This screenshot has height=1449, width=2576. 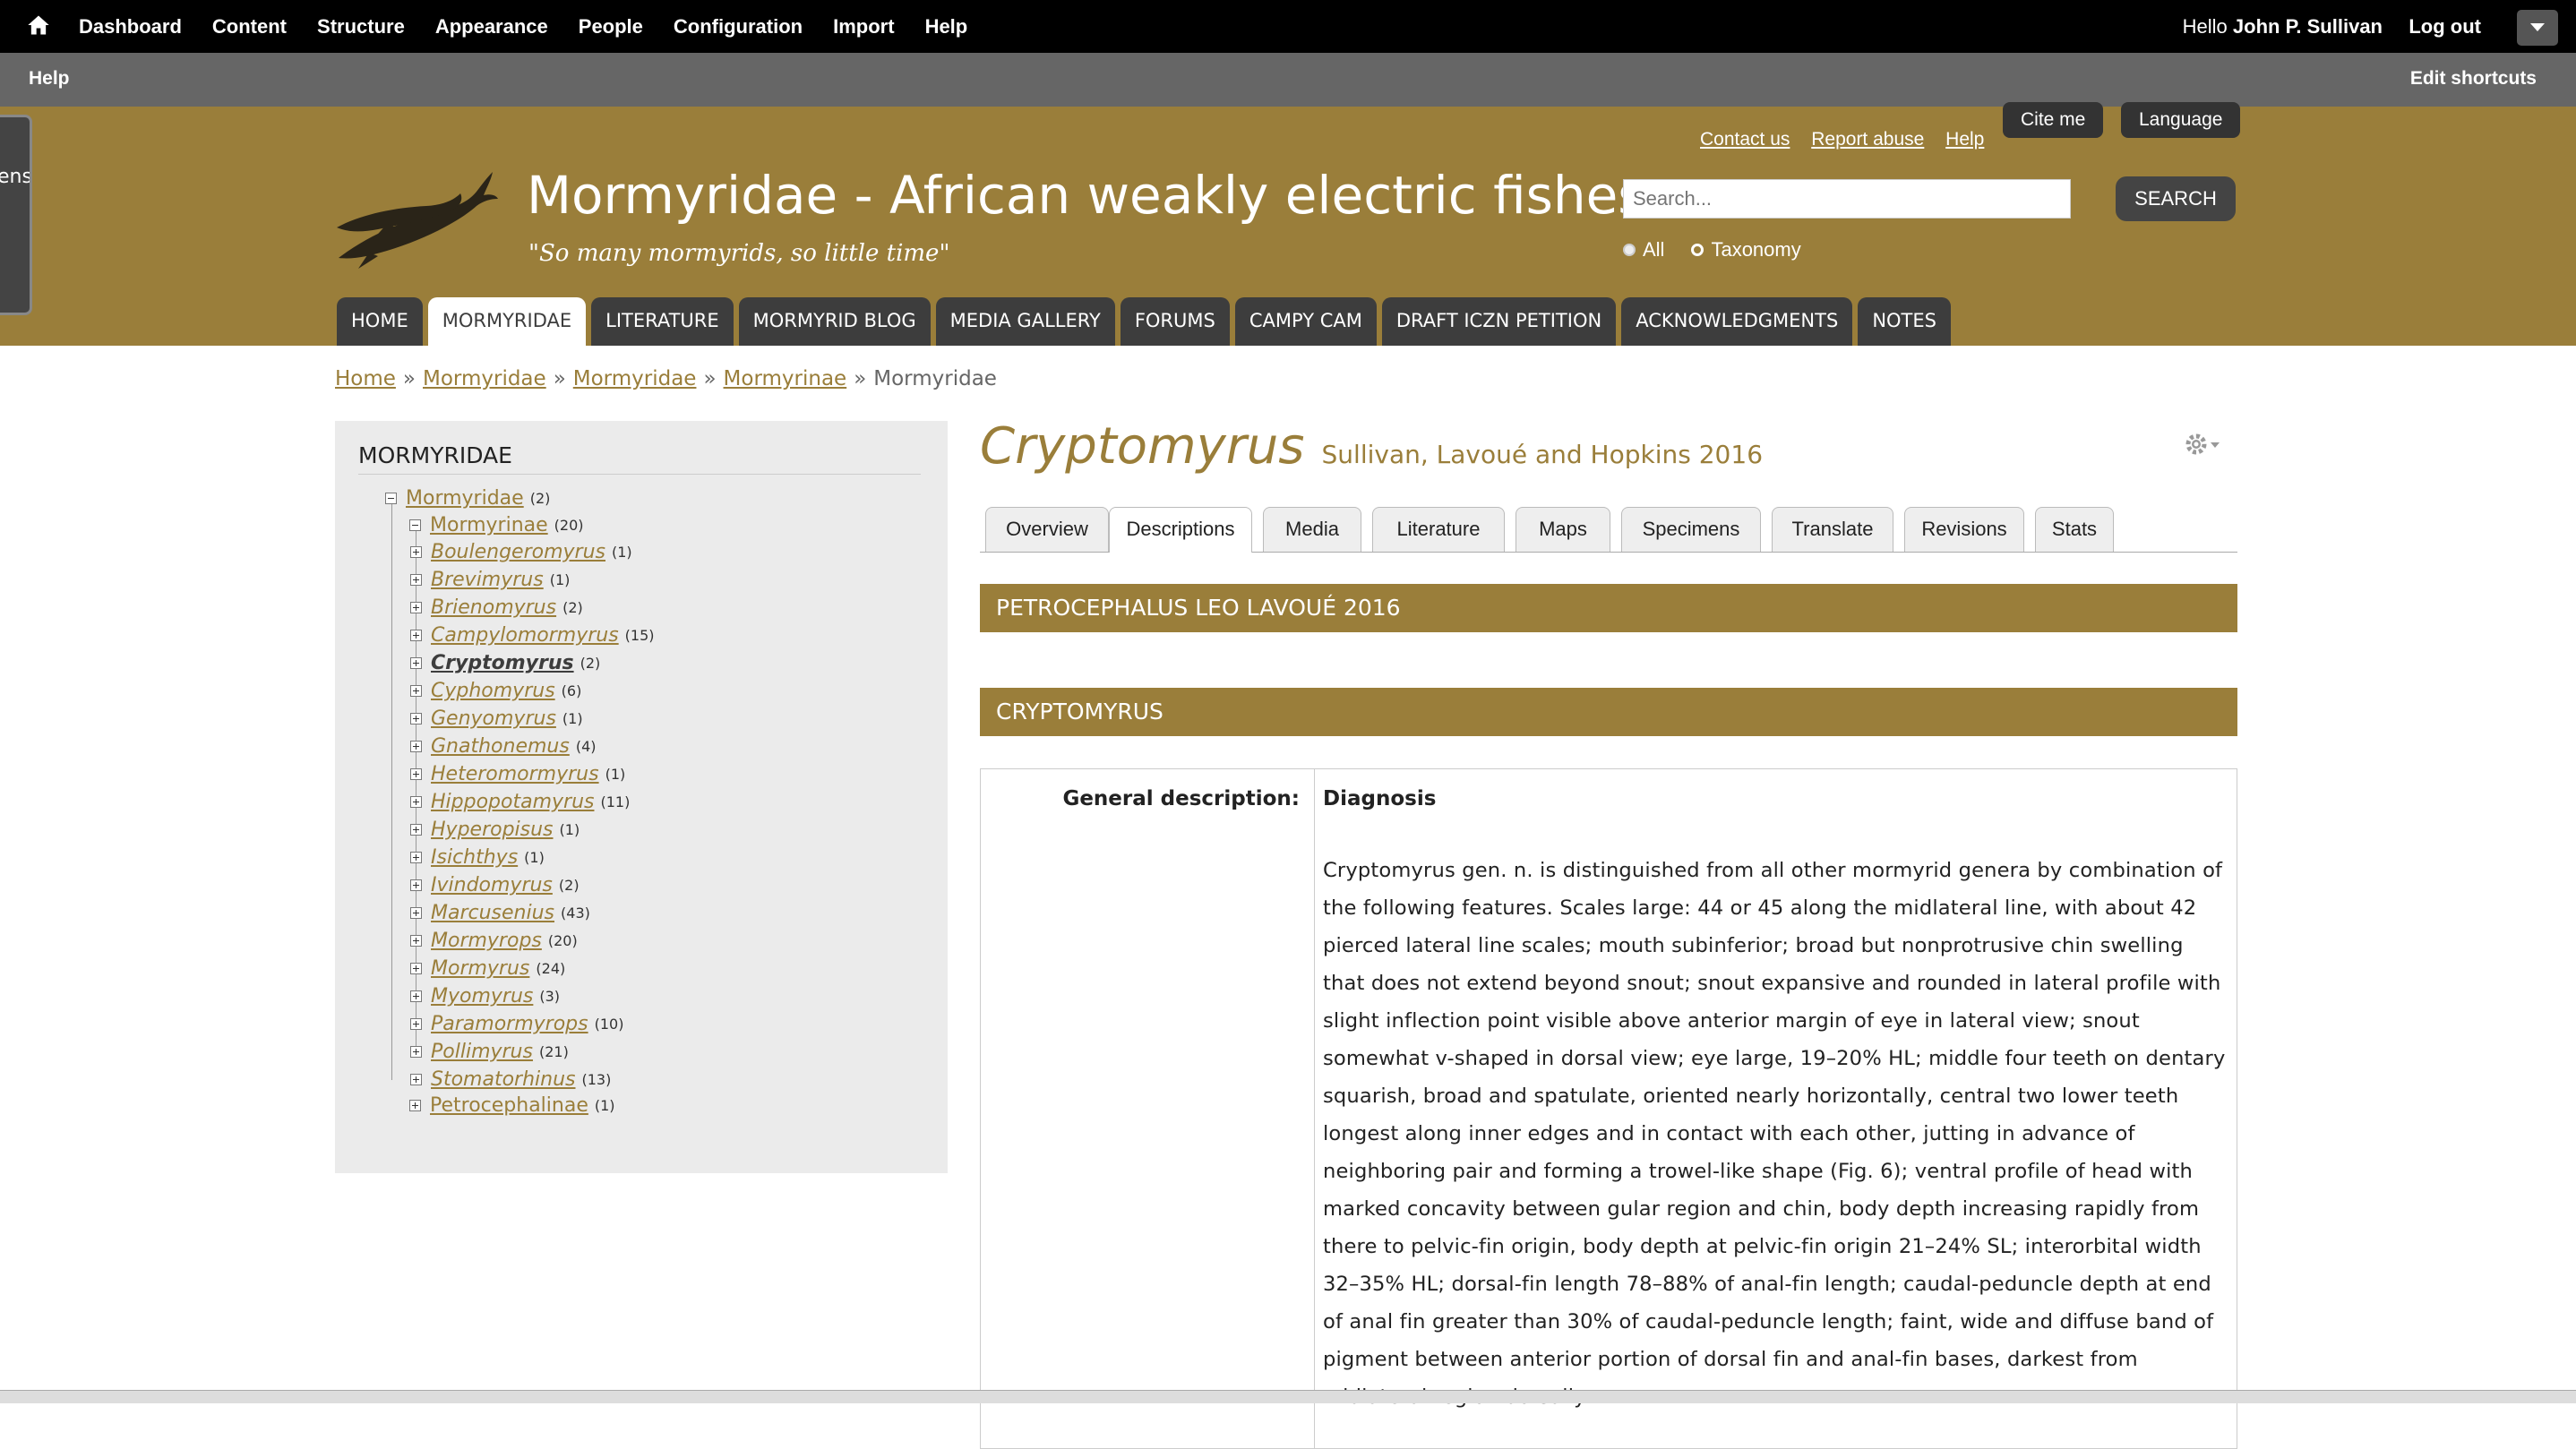 What do you see at coordinates (525, 636) in the screenshot?
I see `tree-link-genus: Campylomormyrus` at bounding box center [525, 636].